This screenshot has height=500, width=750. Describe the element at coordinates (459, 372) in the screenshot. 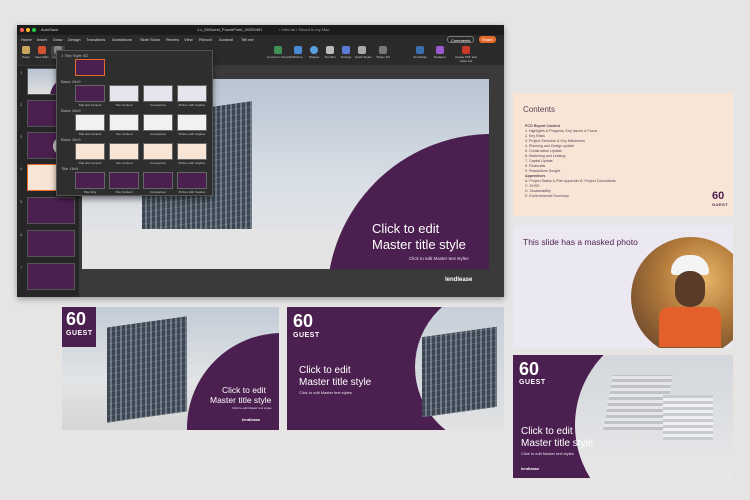

I see `building-image` at that location.